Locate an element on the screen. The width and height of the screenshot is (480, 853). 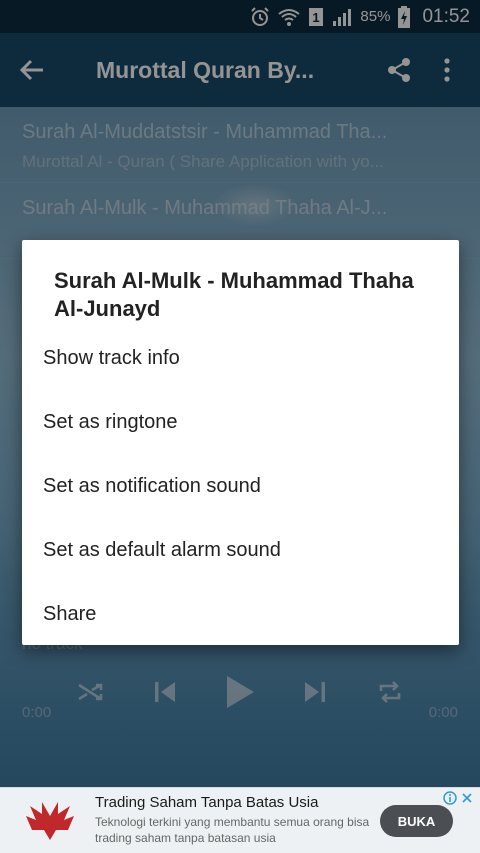
ad-close-icon is located at coordinates (467, 798).